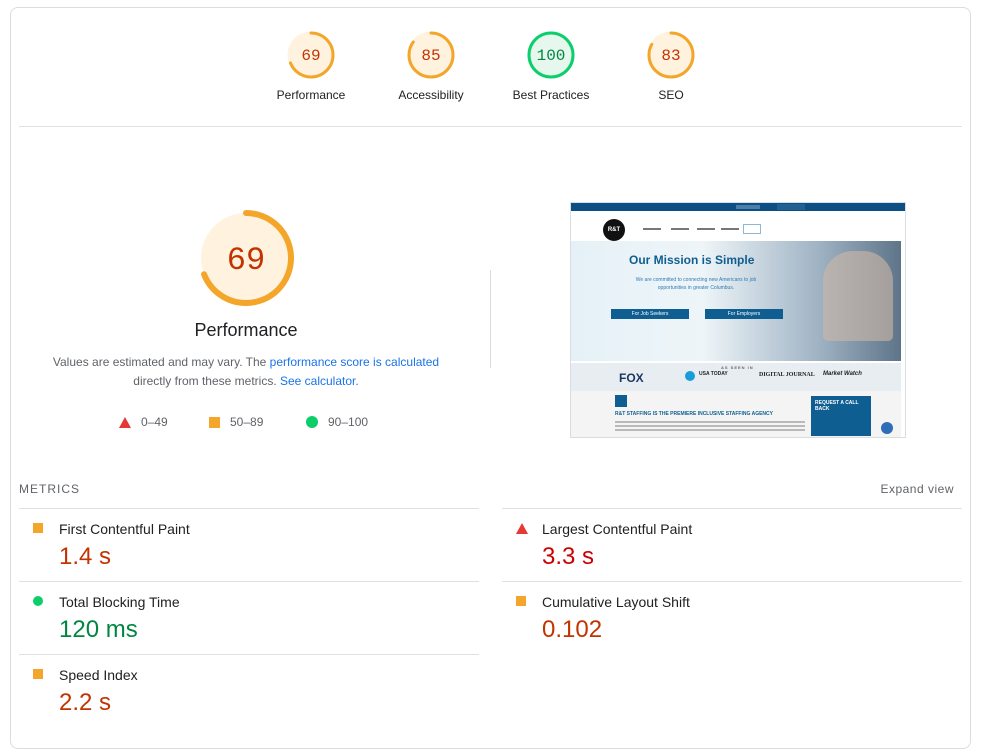 The width and height of the screenshot is (987, 749). I want to click on gauge-accessibility-label: Accessibility, so click(431, 95).